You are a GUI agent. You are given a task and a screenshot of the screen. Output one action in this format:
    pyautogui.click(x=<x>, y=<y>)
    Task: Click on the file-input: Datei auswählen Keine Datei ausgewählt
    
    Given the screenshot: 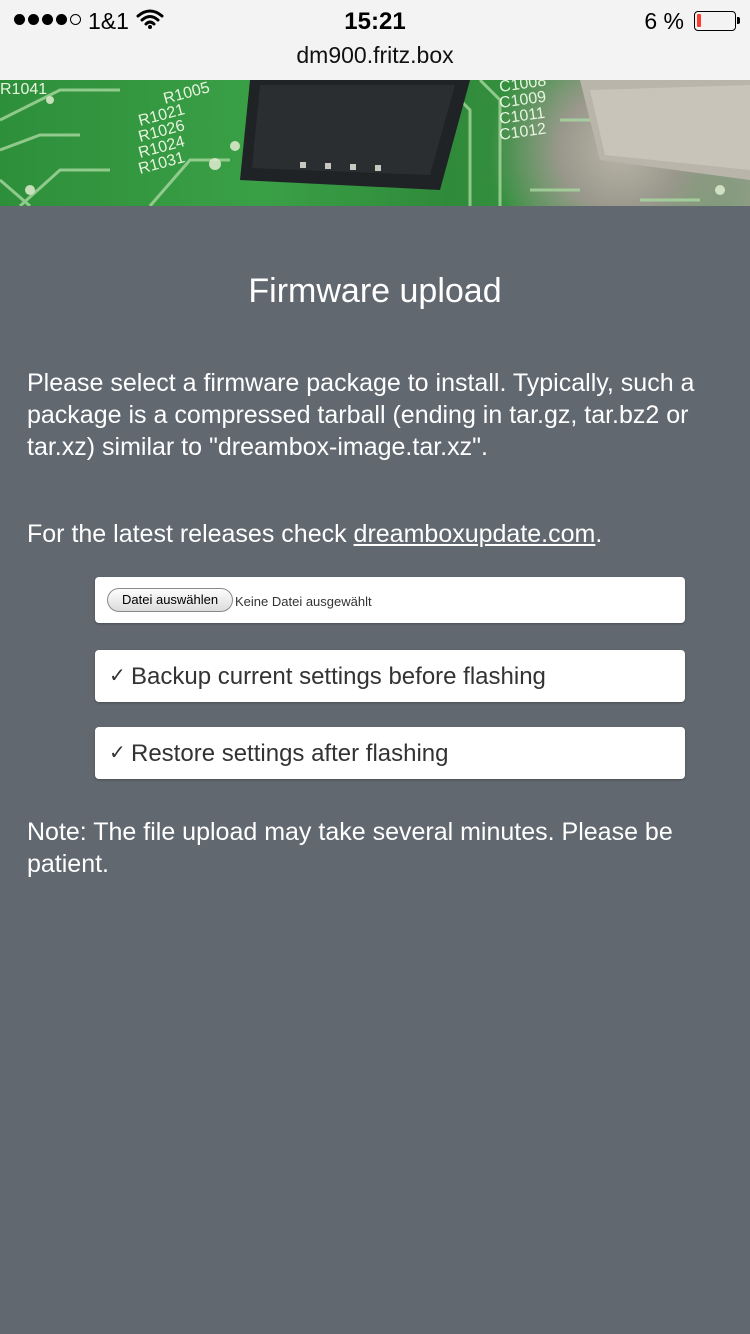 What is the action you would take?
    pyautogui.click(x=390, y=600)
    